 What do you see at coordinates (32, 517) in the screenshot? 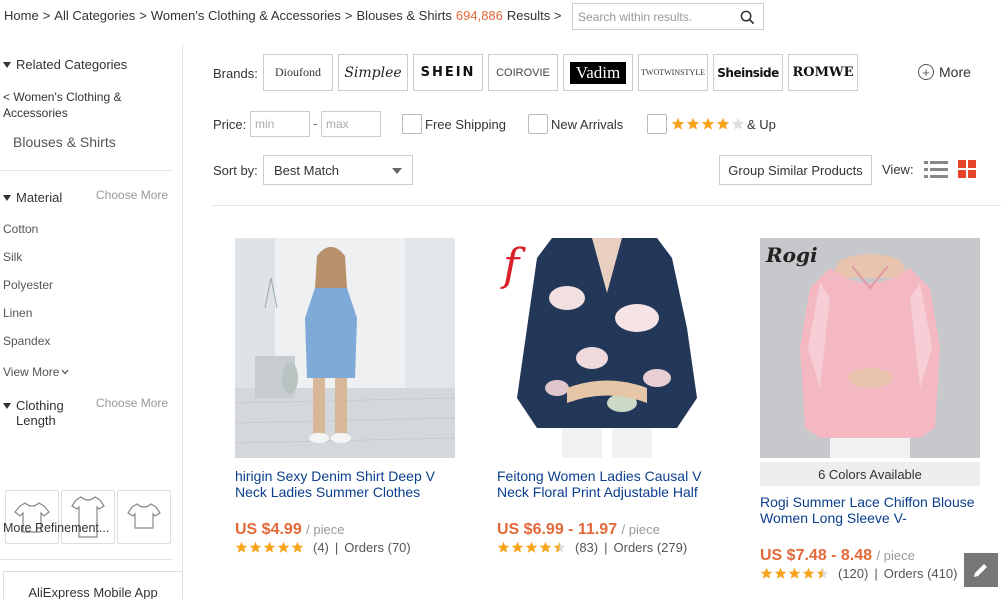
I see `length-option-short` at bounding box center [32, 517].